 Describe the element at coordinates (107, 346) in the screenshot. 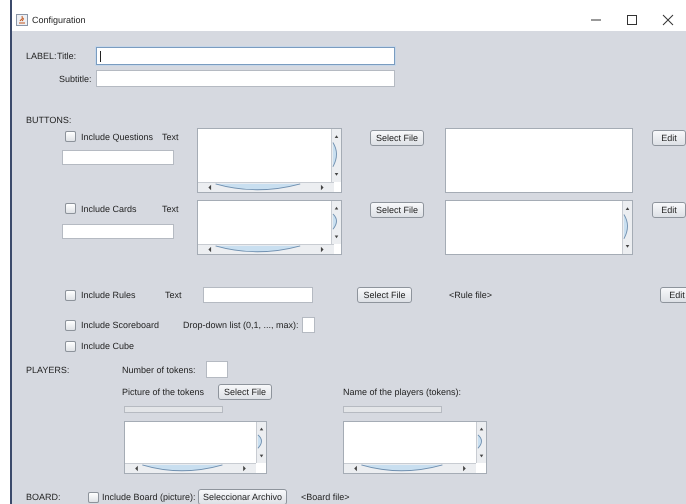

I see `checkbox-label: Include Cube` at that location.